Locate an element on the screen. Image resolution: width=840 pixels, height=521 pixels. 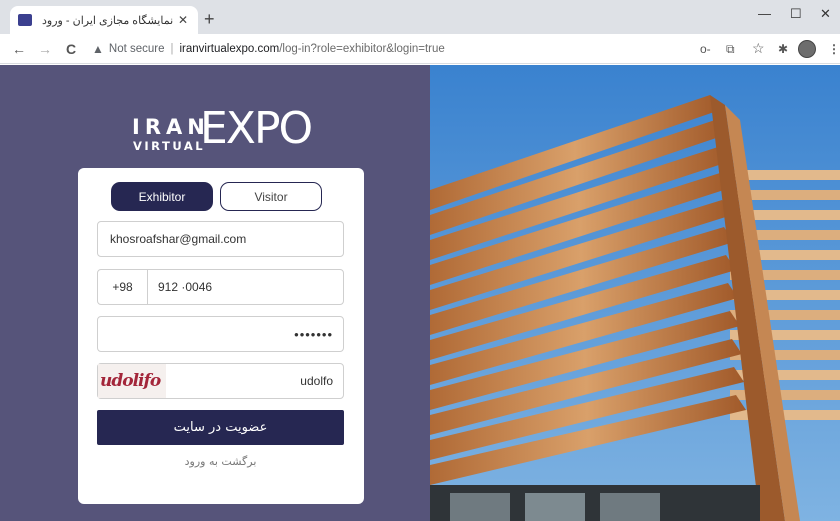
translate-icon: ⧉ is located at coordinates (730, 49).